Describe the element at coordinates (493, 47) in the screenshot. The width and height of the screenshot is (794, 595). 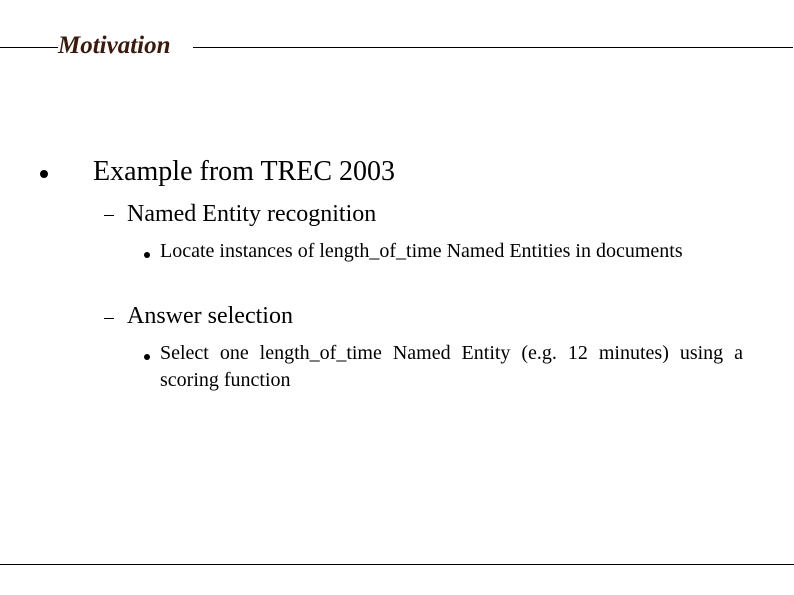
I see `title-rule-right` at that location.